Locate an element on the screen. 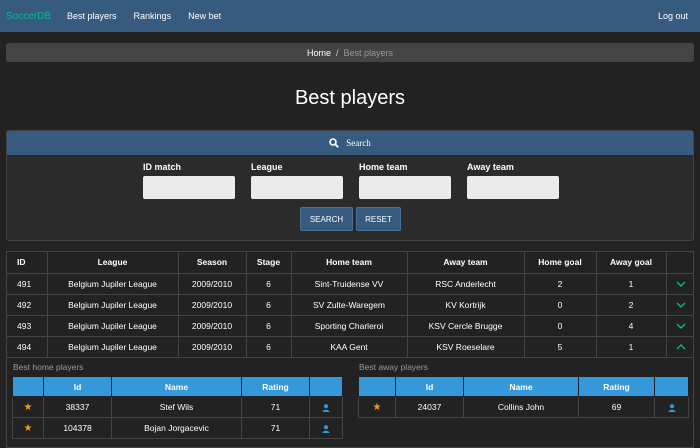  cell-player-id: 24037 is located at coordinates (429, 407).